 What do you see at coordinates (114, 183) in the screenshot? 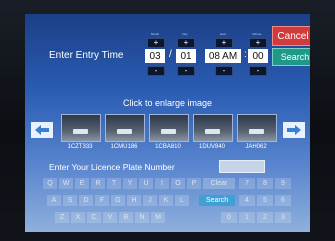
I see `key-t: T` at bounding box center [114, 183].